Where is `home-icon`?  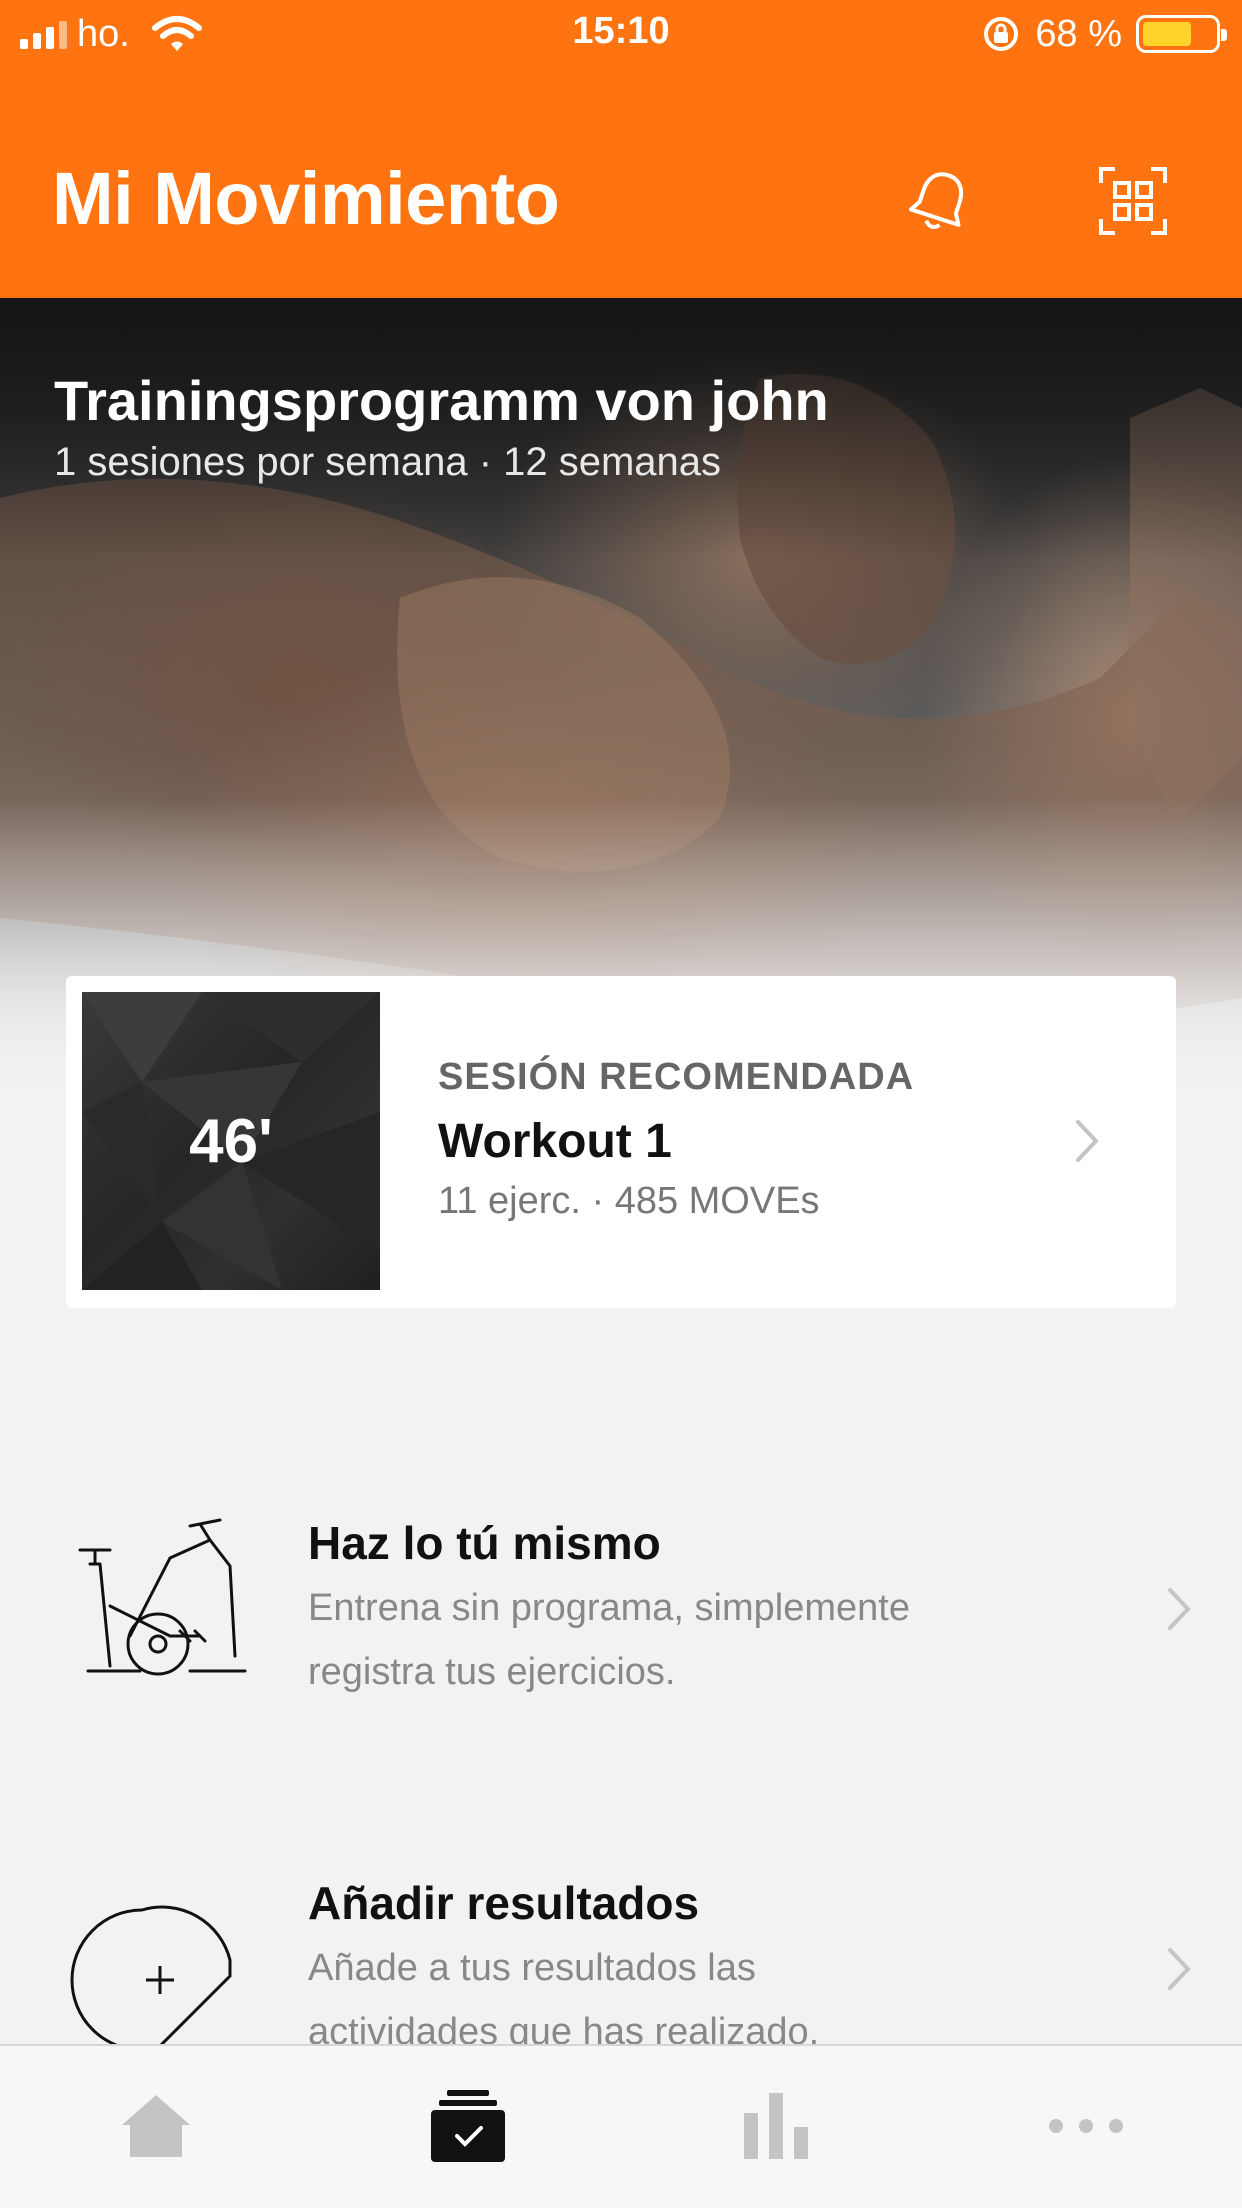
home-icon is located at coordinates (156, 2126).